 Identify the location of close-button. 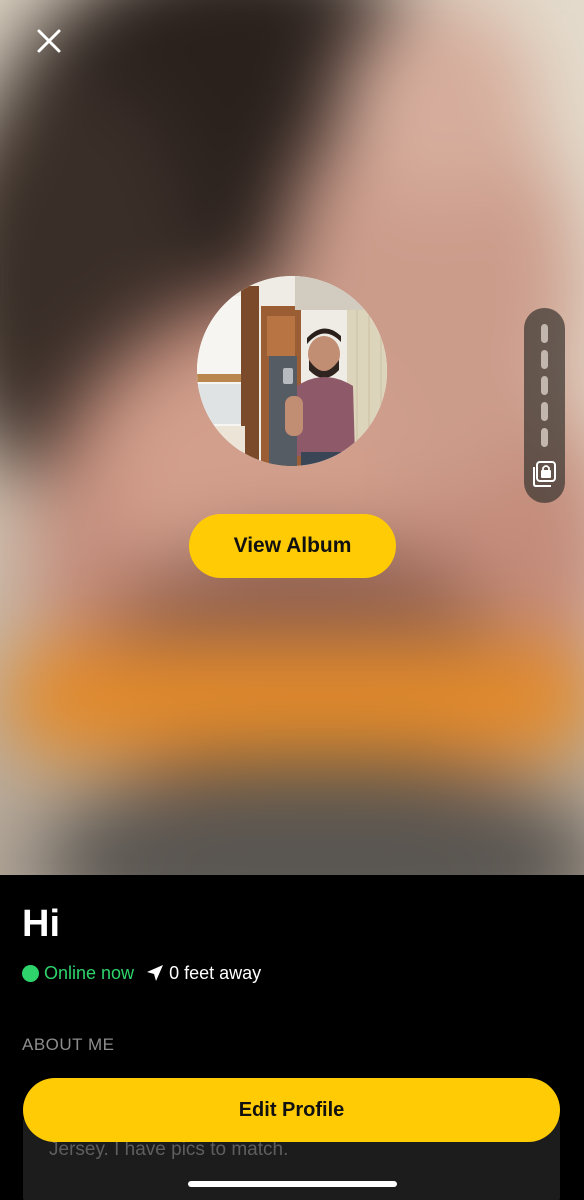
(49, 41).